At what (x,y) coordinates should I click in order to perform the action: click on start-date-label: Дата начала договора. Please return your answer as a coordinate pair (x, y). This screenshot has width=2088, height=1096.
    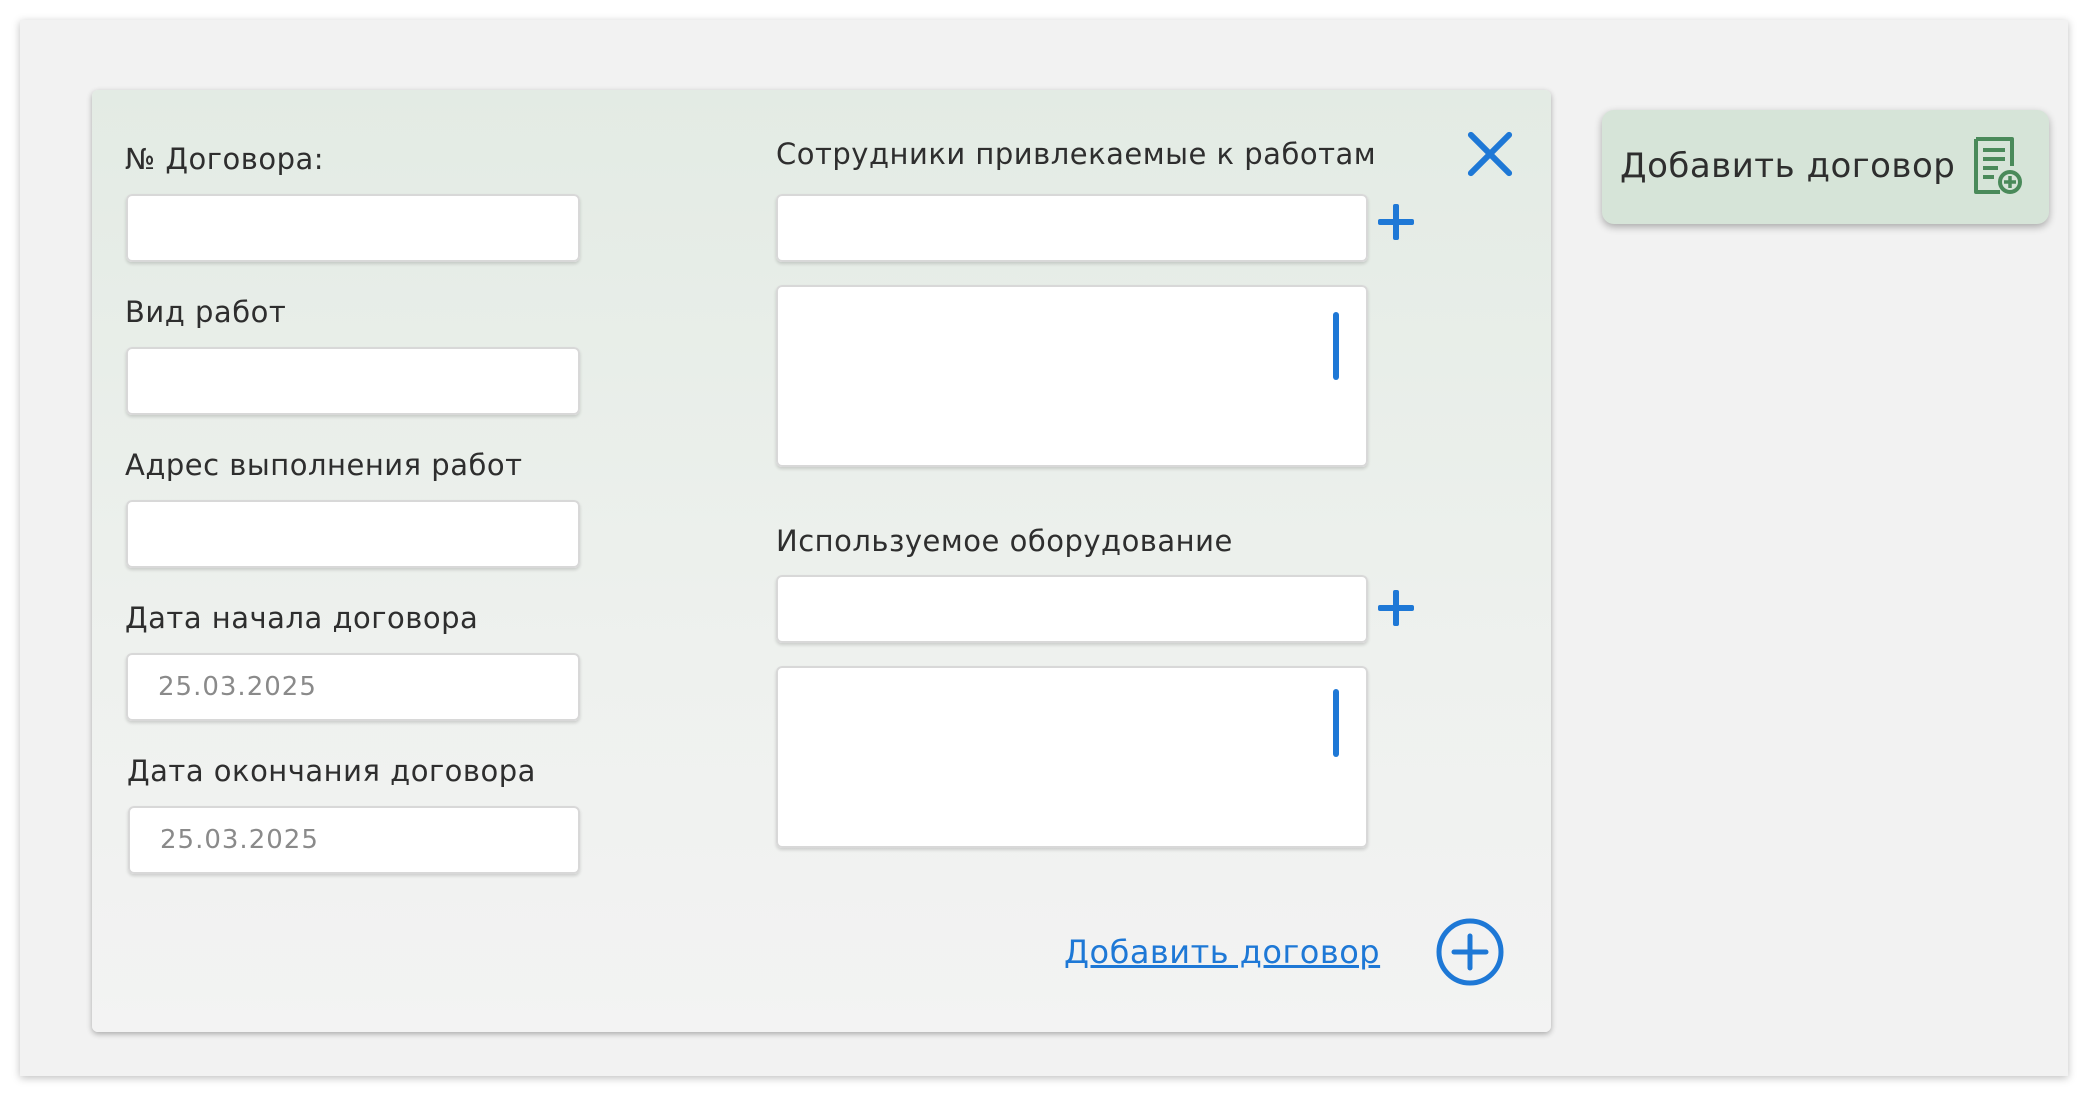
    Looking at the image, I should click on (302, 618).